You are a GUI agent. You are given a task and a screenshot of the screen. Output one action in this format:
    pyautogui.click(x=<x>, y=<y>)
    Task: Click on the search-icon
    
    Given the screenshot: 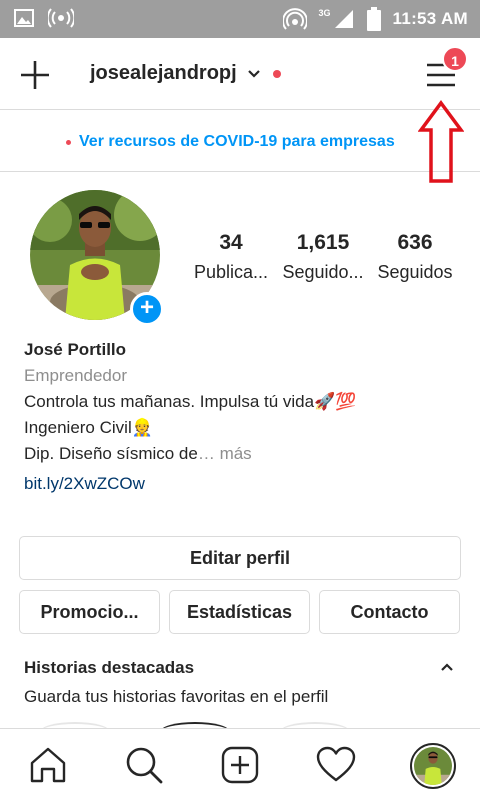 What is the action you would take?
    pyautogui.click(x=144, y=765)
    